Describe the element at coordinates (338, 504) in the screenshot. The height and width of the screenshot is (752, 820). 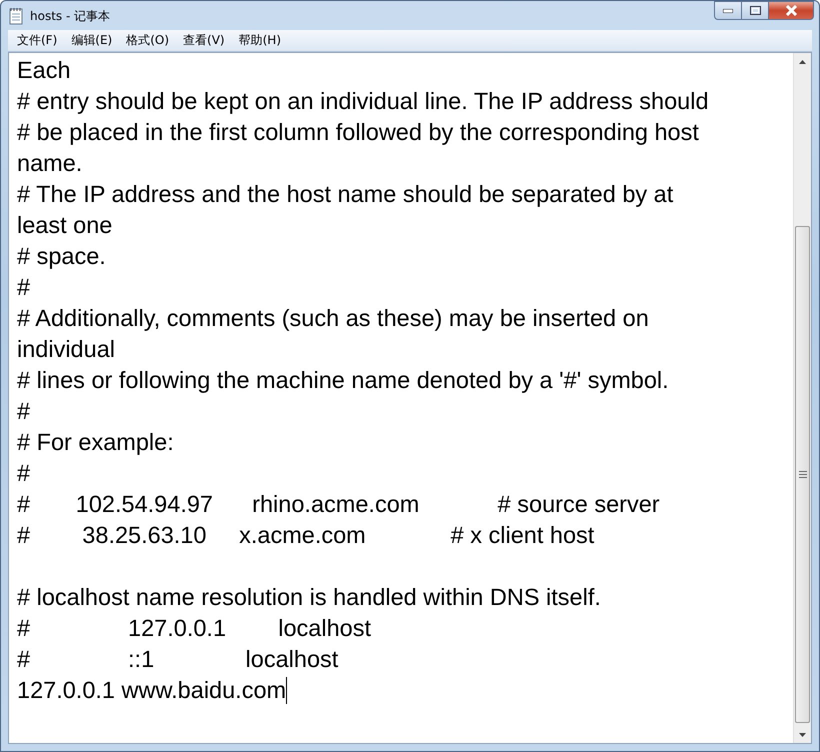
I see `text-line: # 102.54.94.97 rhino.acme.com # source server` at that location.